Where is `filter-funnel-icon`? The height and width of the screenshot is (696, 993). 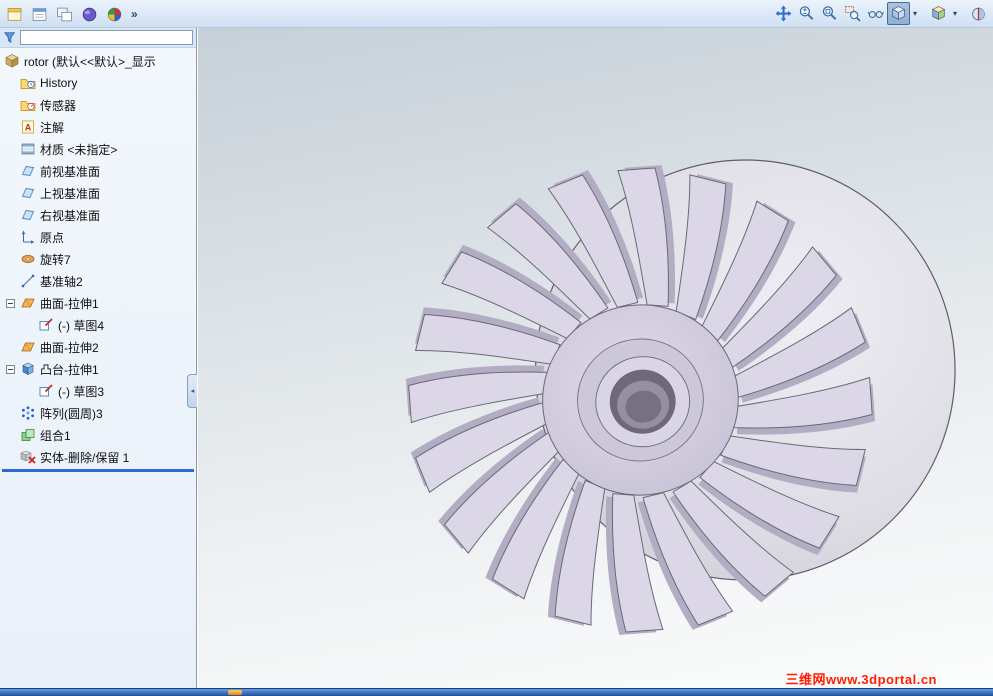 filter-funnel-icon is located at coordinates (10, 38).